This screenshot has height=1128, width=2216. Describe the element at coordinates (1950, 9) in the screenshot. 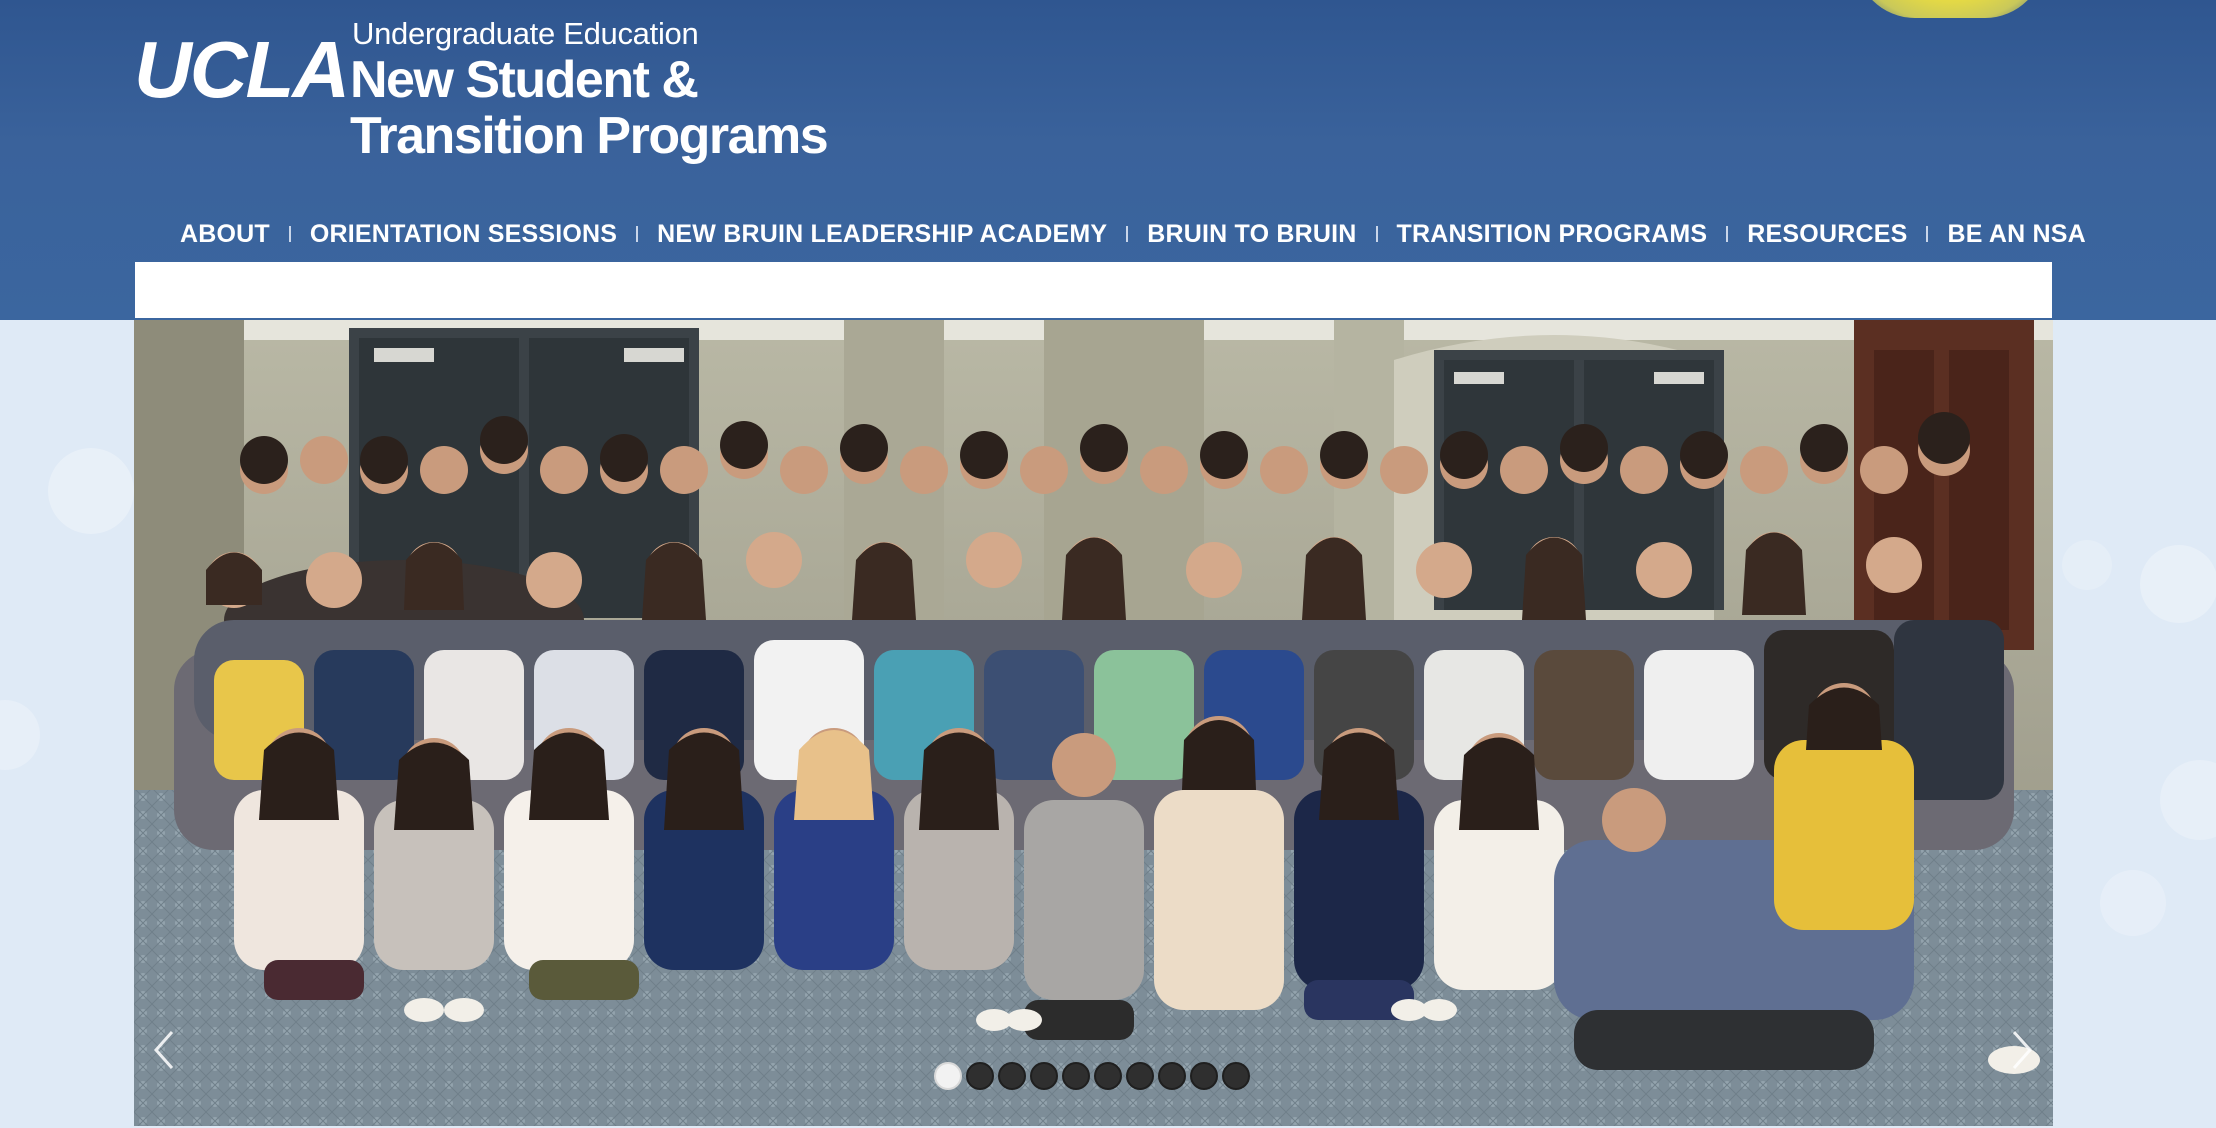

I see `decorative-glow` at that location.